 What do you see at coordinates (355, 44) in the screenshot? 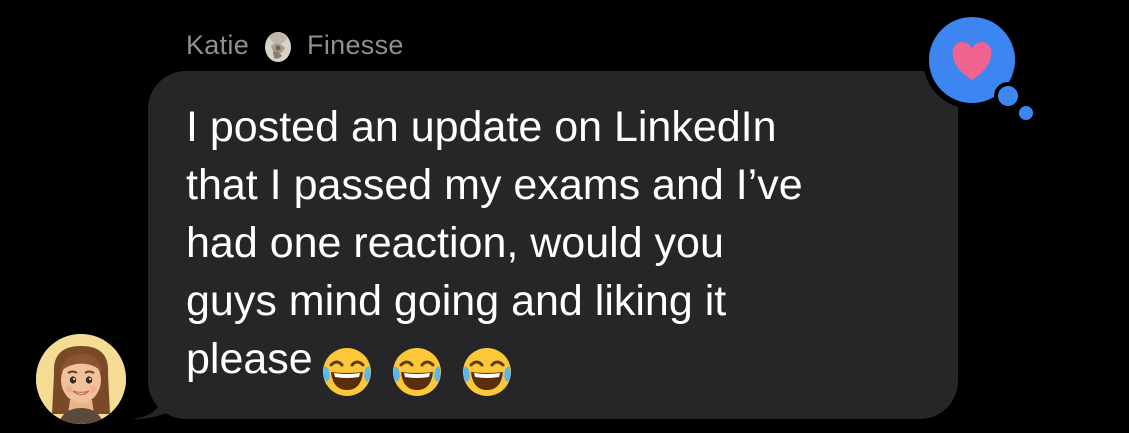
I see `sender-last-name: Finesse` at bounding box center [355, 44].